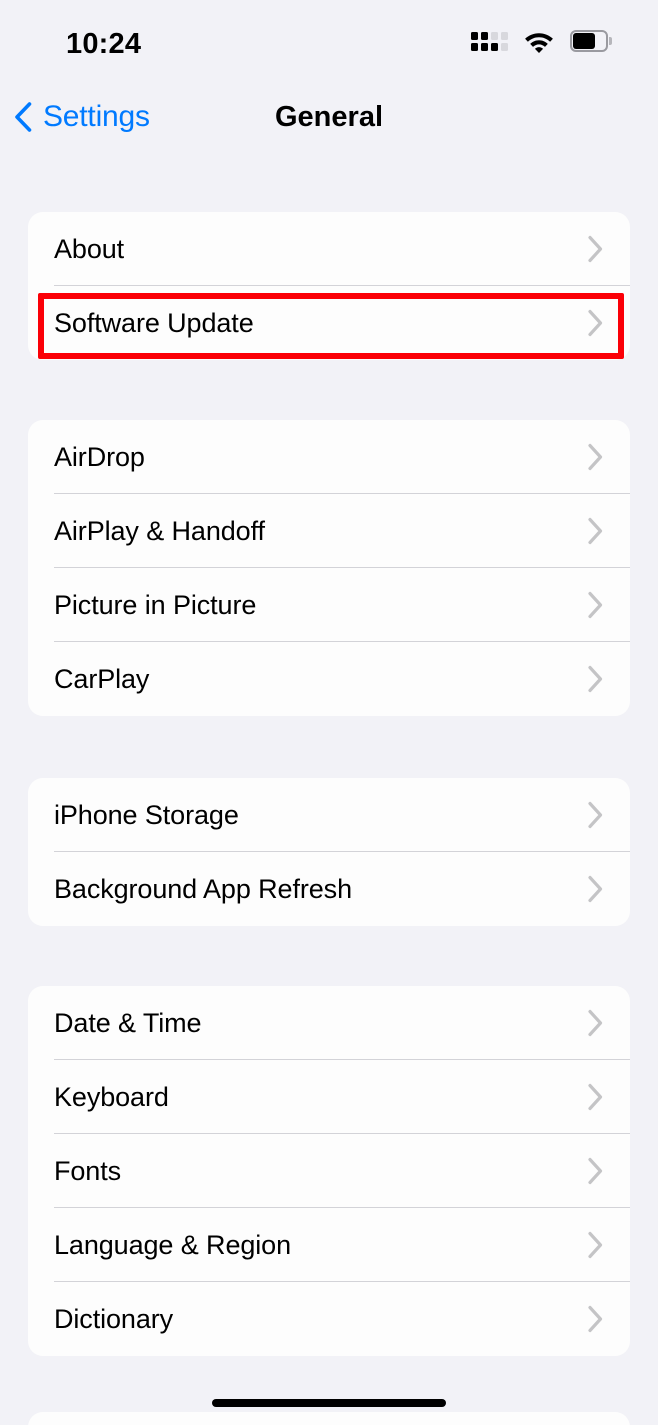 This screenshot has width=658, height=1425. I want to click on settings-row-background-app-refresh: Background App Refresh, so click(329, 889).